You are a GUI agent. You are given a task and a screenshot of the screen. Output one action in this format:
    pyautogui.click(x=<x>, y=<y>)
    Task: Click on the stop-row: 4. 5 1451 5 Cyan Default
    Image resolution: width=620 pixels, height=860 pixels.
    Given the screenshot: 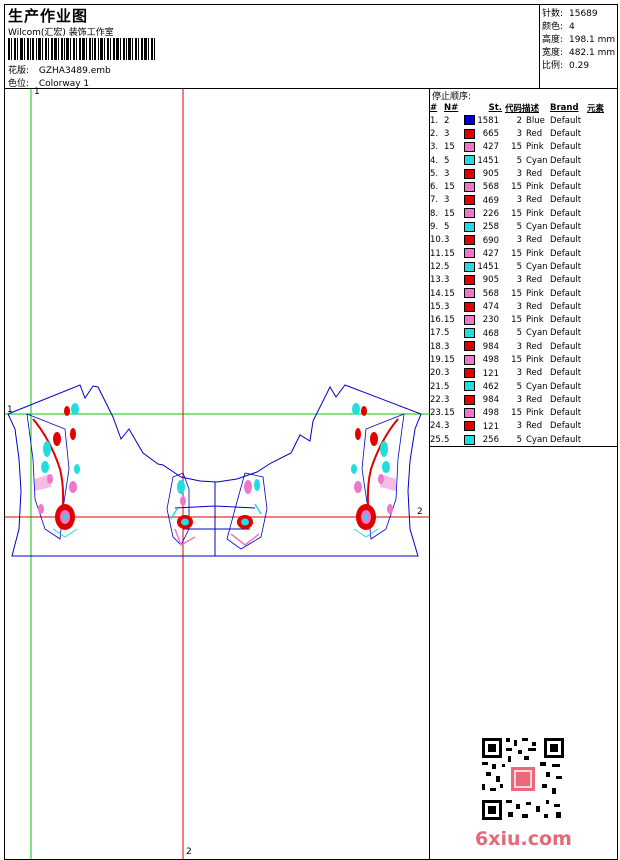 What is the action you would take?
    pyautogui.click(x=523, y=160)
    